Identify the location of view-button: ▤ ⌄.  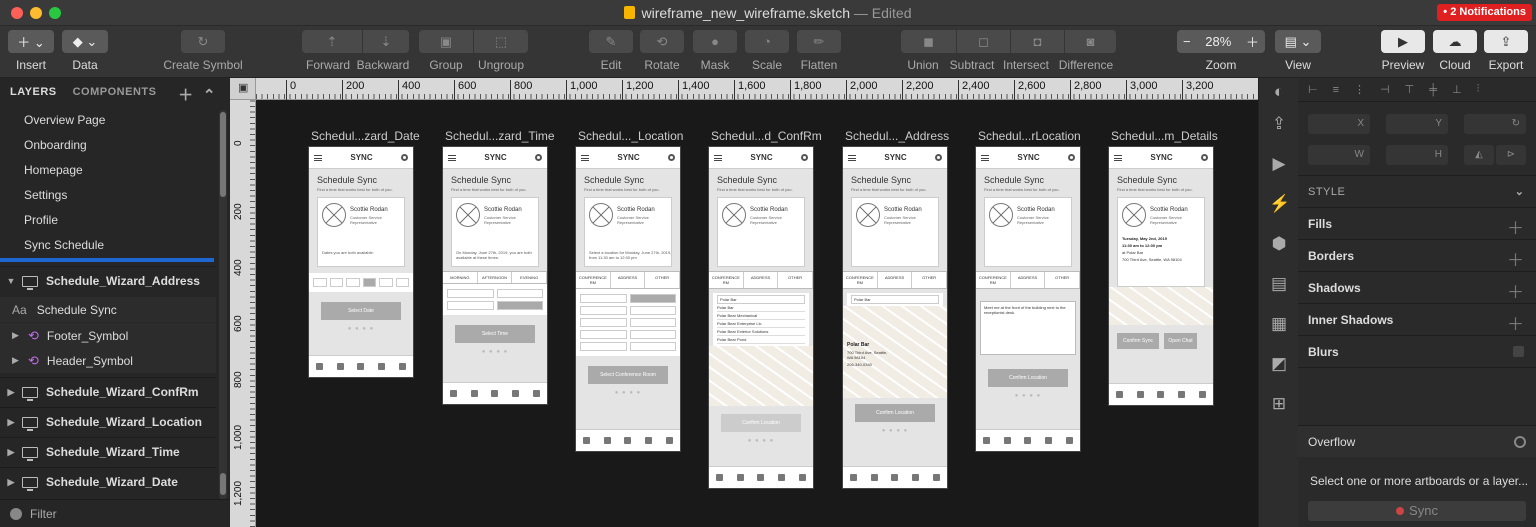
(1298, 41).